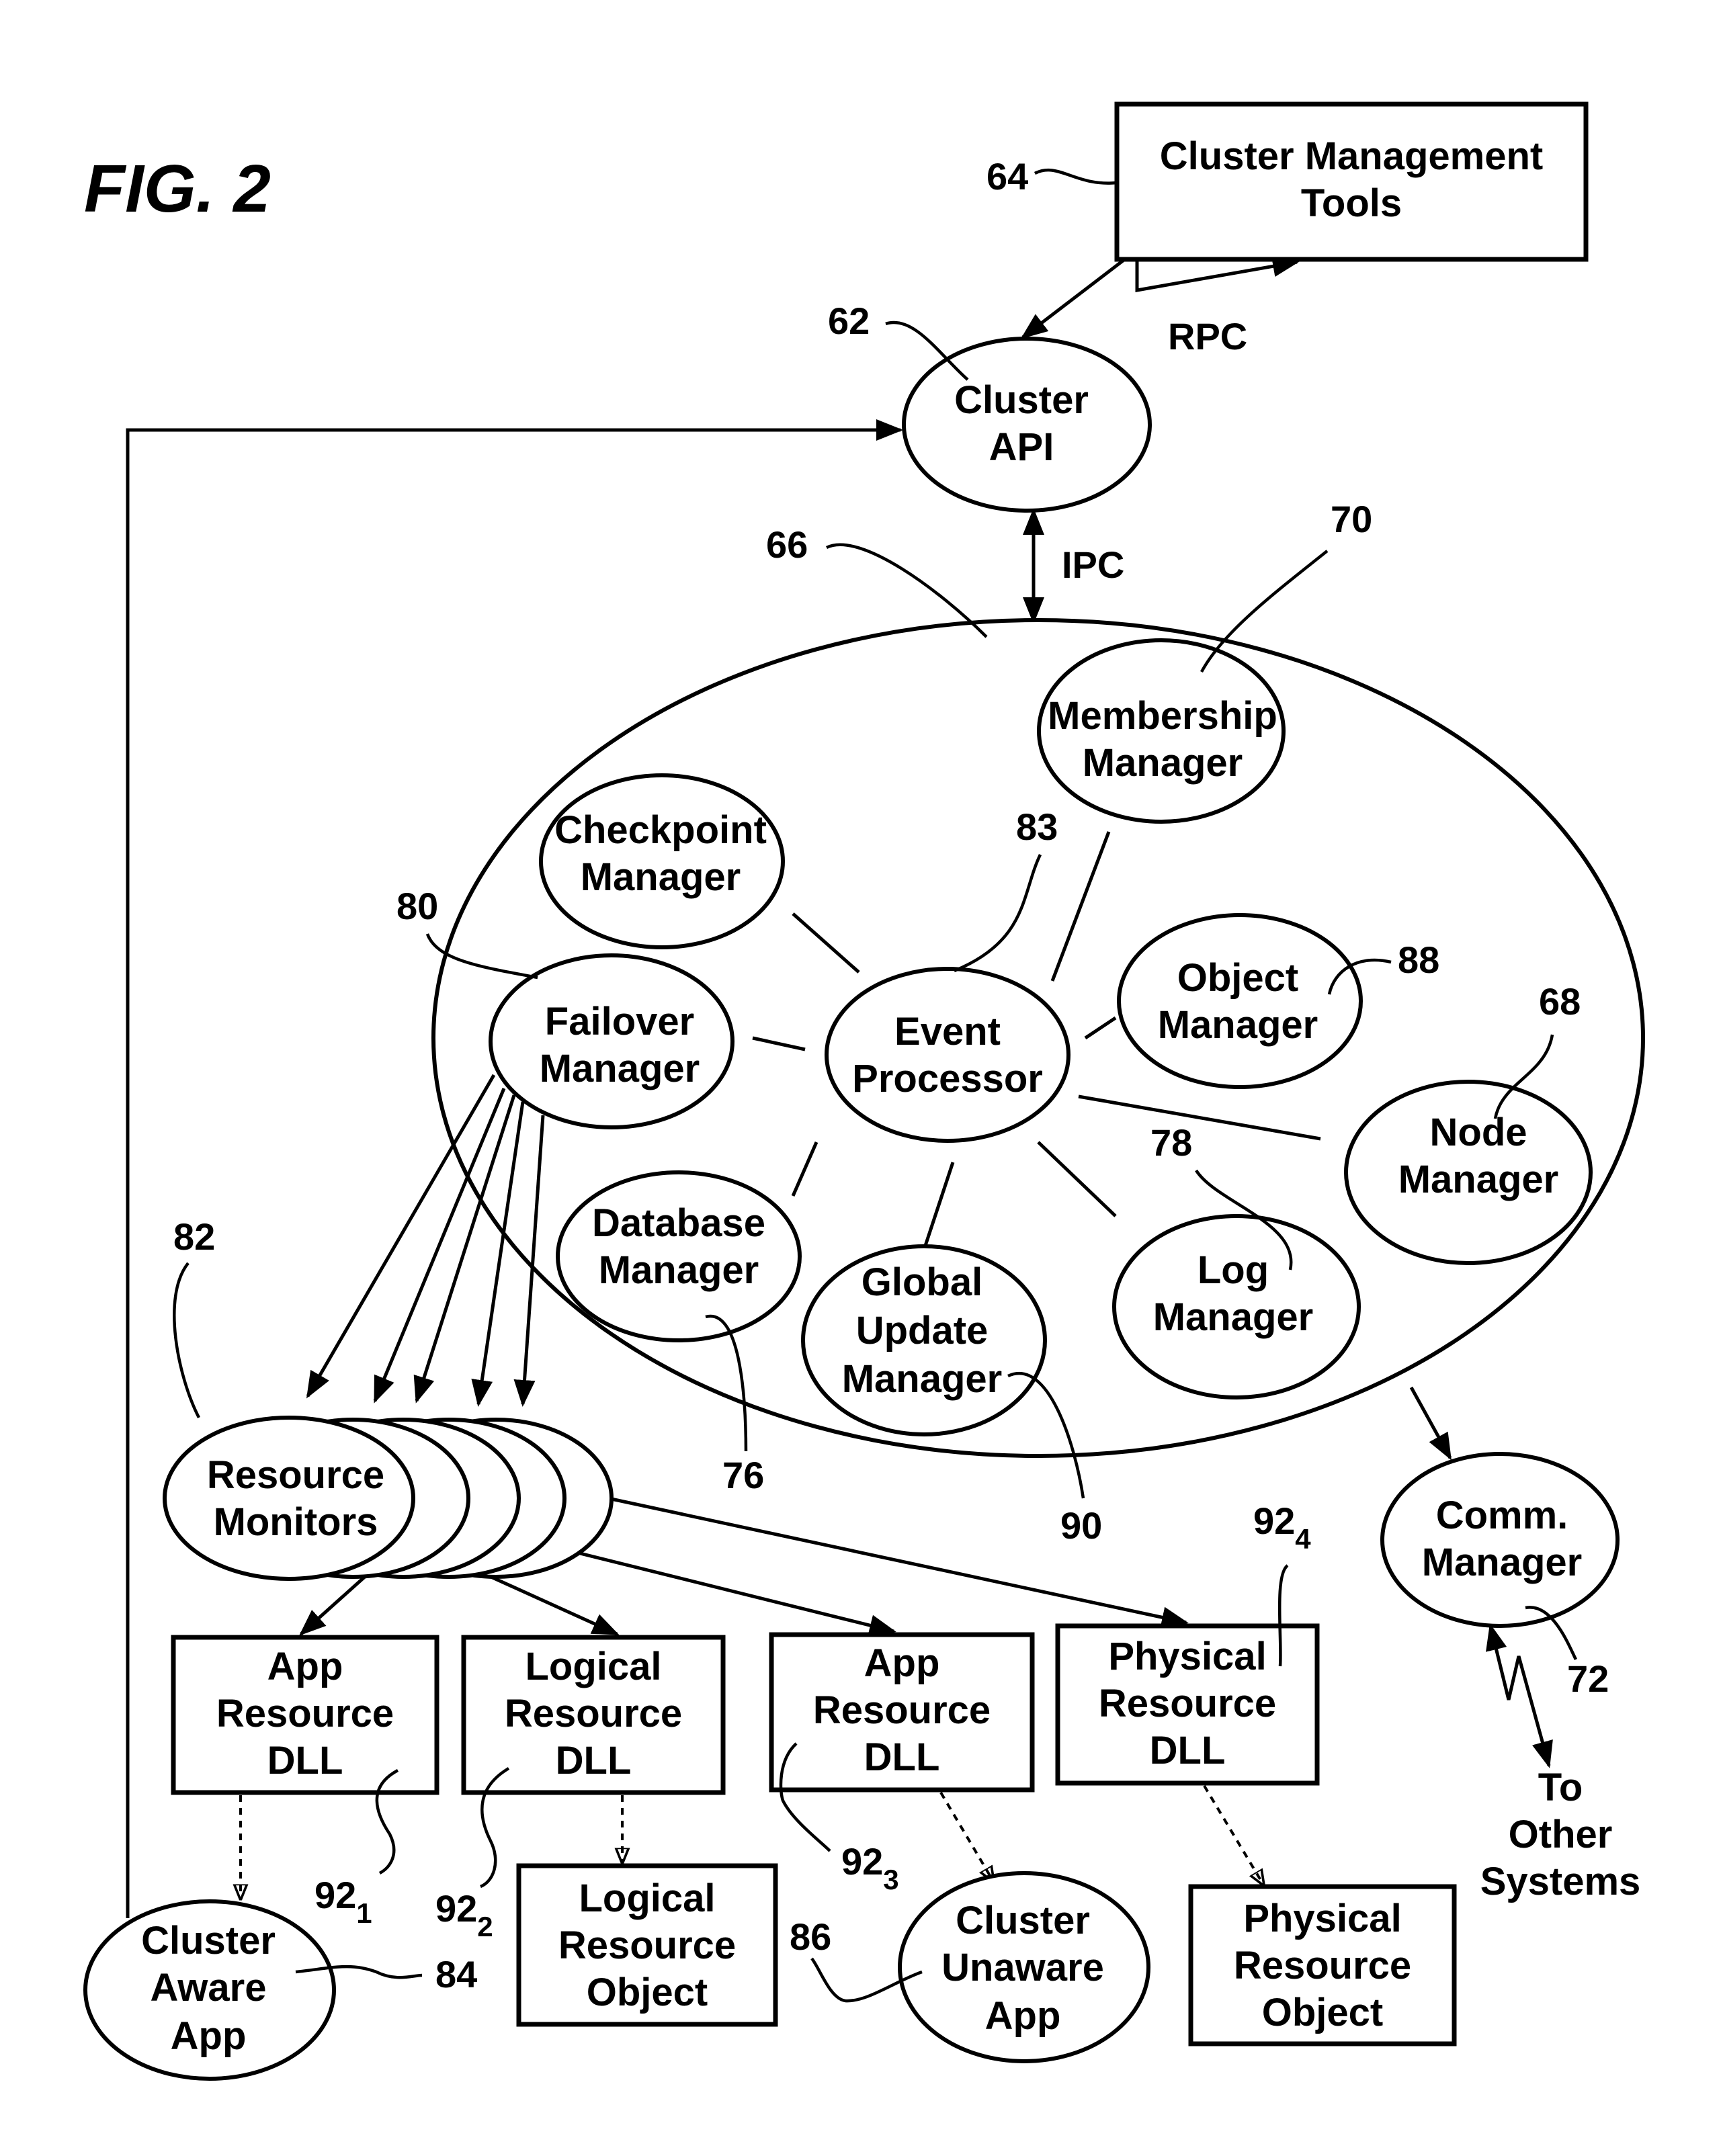 The height and width of the screenshot is (2156, 1721). What do you see at coordinates (178, 188) in the screenshot?
I see `figure-title: FIG. 2` at bounding box center [178, 188].